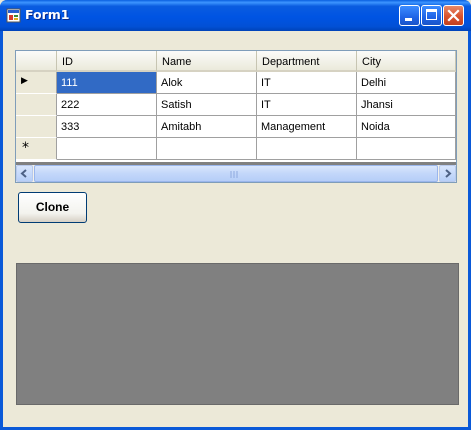 Image resolution: width=471 pixels, height=430 pixels. What do you see at coordinates (406, 127) in the screenshot?
I see `cell-city: Noida` at bounding box center [406, 127].